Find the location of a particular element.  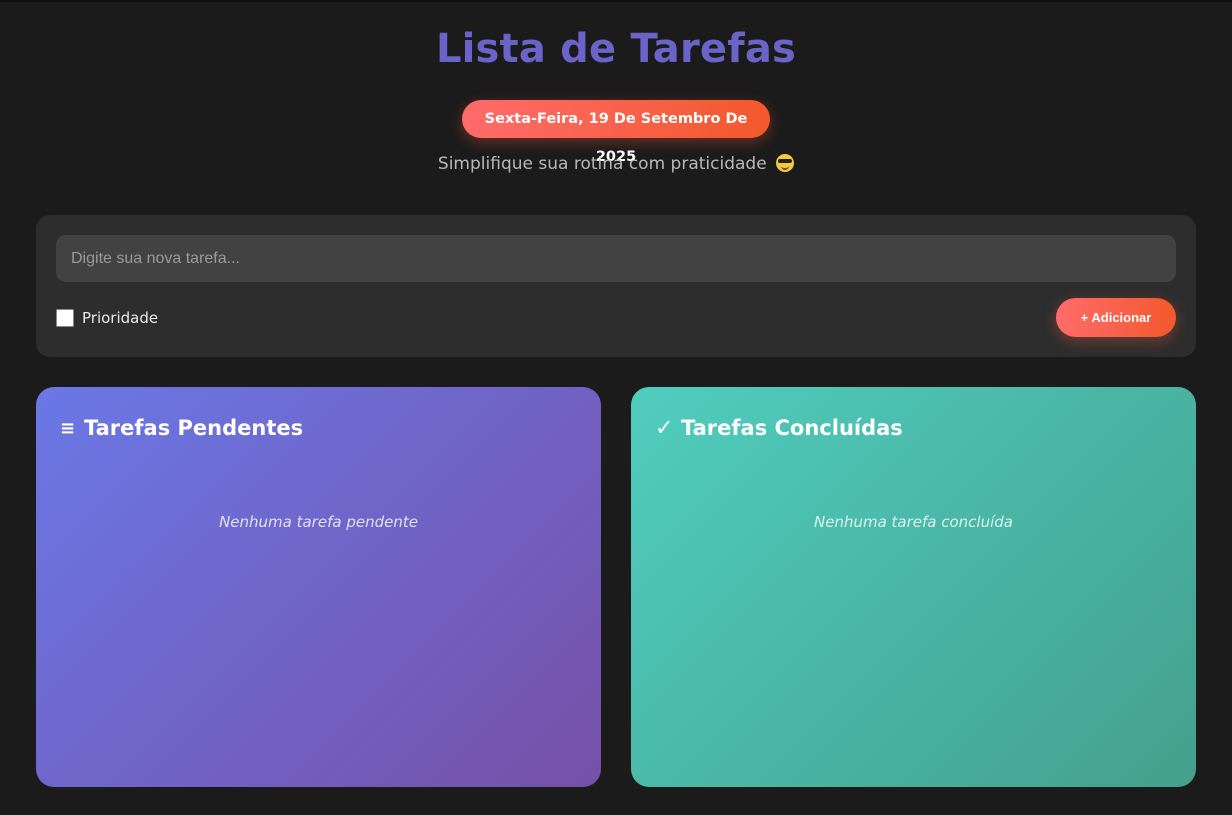

pending-panel-header: ≡ Tarefas Pendentes is located at coordinates (181, 428).